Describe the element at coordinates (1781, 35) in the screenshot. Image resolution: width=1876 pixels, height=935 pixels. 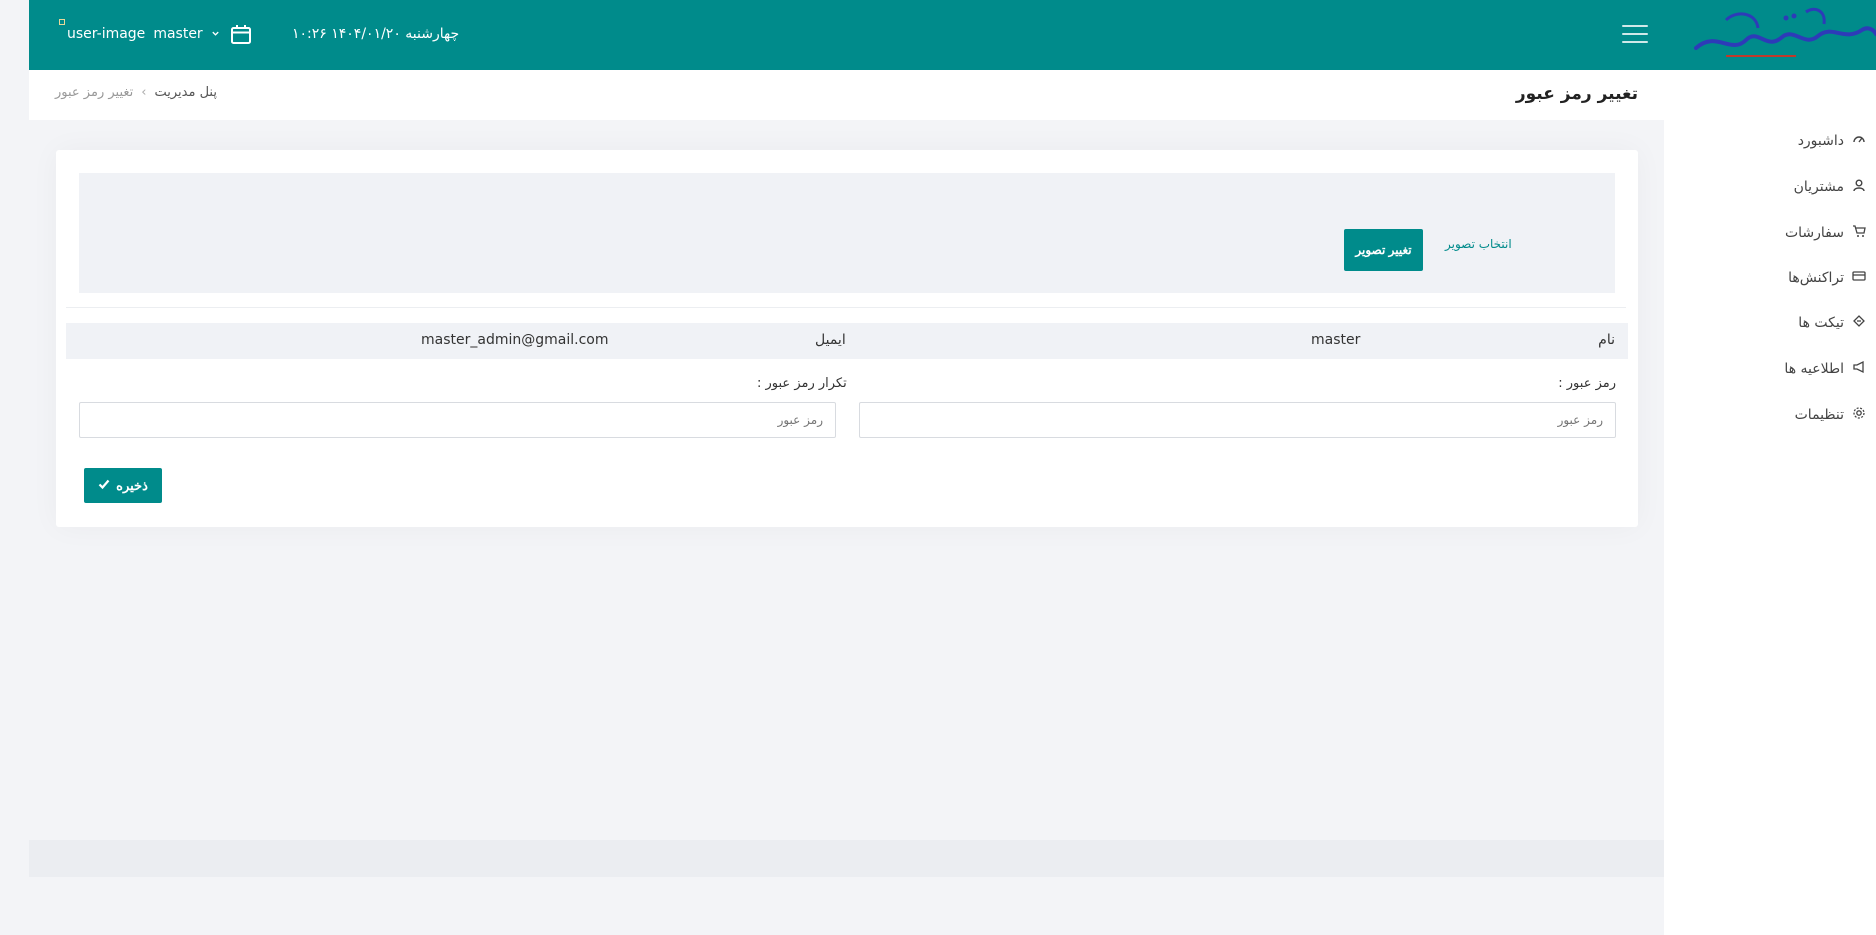
I see `brand-logo` at that location.